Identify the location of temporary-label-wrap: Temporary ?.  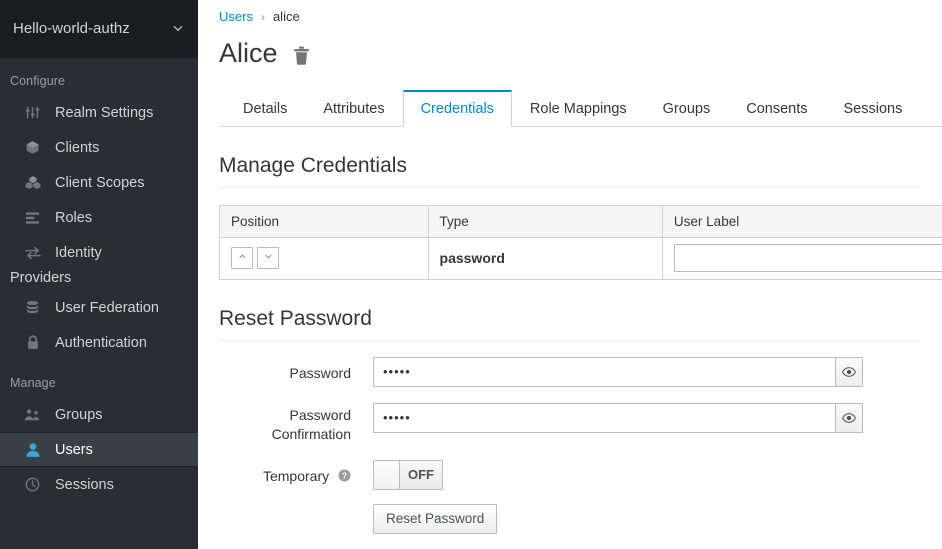
(296, 475).